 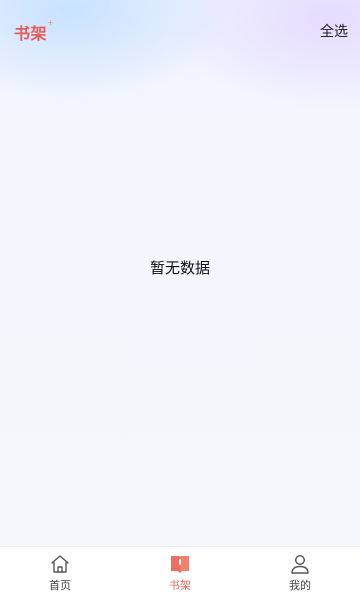 I want to click on tab-mine: 我的, so click(x=300, y=573).